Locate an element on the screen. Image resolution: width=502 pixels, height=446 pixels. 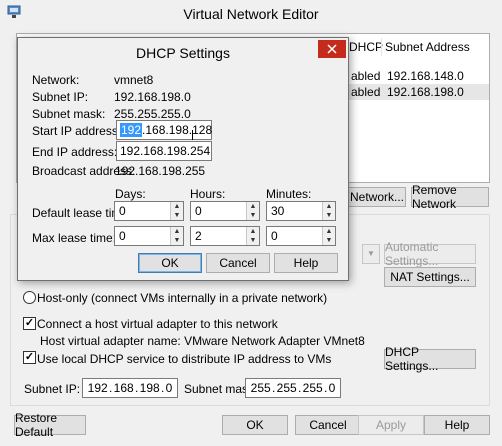
bridge-dropdown-arrow: ▼ is located at coordinates (371, 254).